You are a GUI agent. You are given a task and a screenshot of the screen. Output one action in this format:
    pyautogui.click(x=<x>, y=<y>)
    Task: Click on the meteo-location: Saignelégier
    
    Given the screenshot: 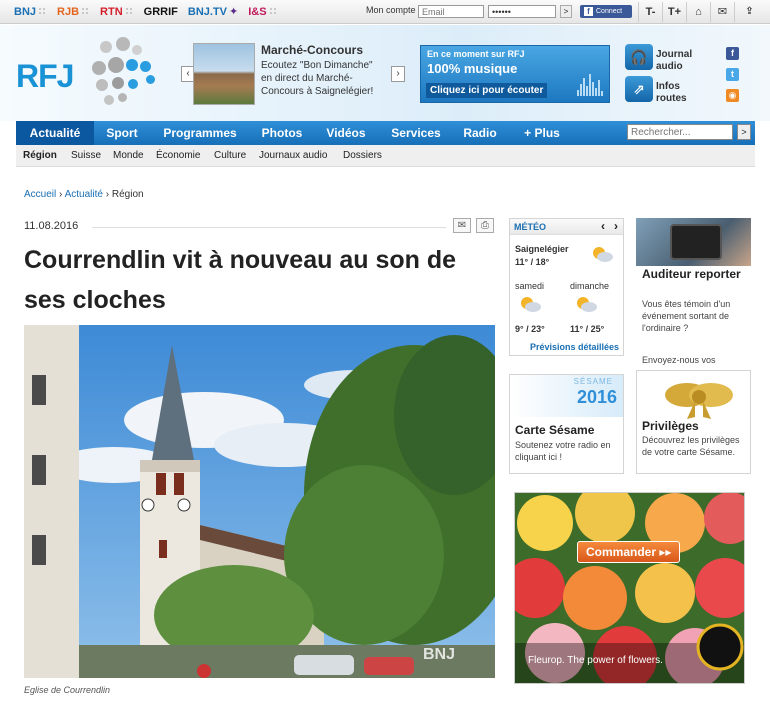 What is the action you would take?
    pyautogui.click(x=542, y=249)
    